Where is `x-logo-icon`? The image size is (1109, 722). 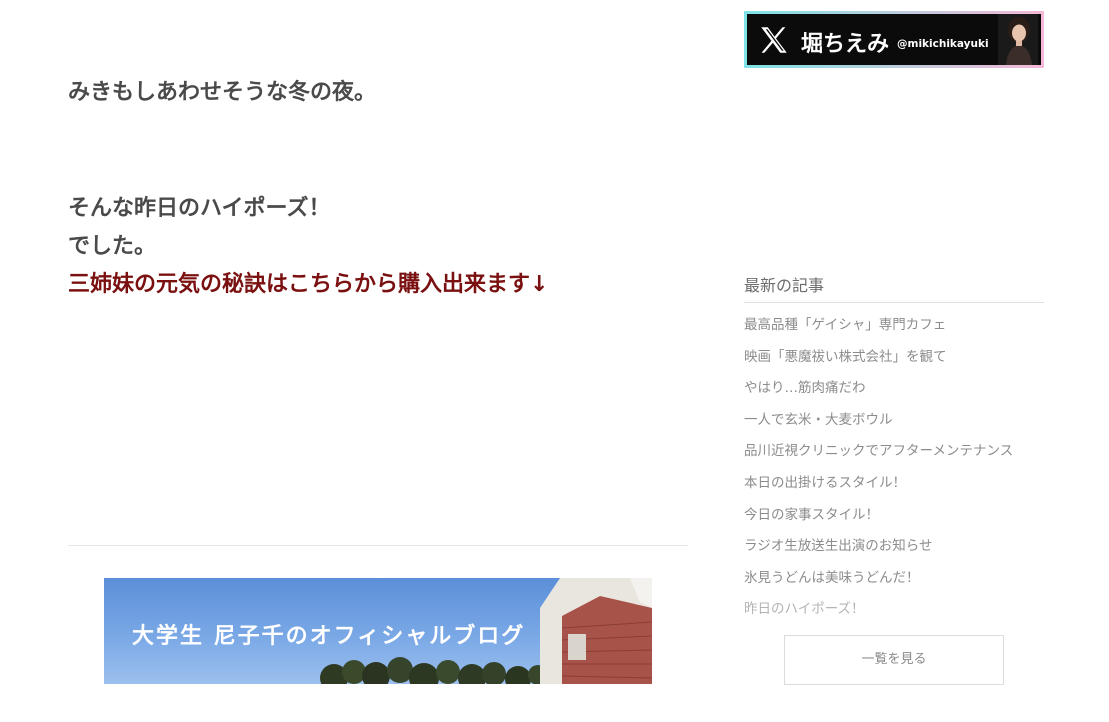
x-logo-icon is located at coordinates (774, 40).